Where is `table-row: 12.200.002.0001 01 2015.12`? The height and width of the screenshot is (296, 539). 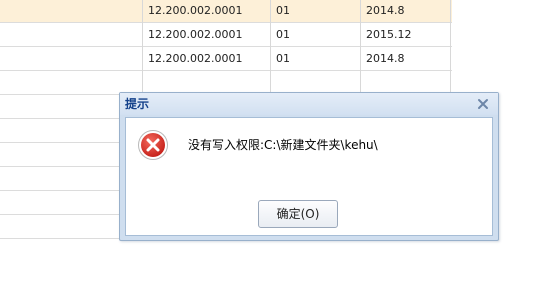
table-row: 12.200.002.0001 01 2015.12 is located at coordinates (226, 35).